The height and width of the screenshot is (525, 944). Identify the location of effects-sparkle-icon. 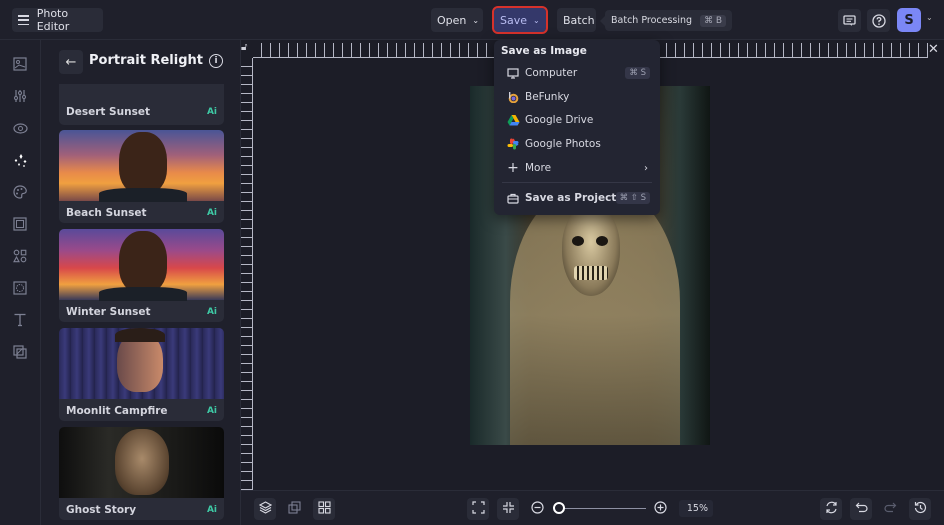
(20, 160).